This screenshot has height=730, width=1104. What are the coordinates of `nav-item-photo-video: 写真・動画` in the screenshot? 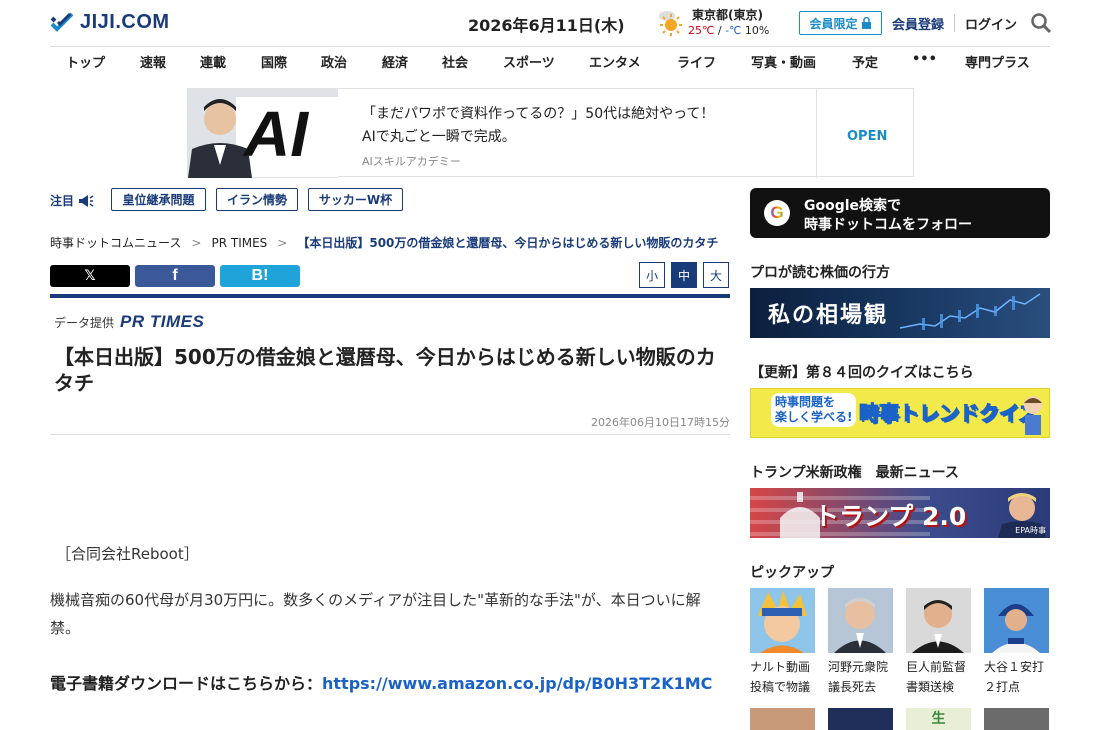 It's located at (783, 61).